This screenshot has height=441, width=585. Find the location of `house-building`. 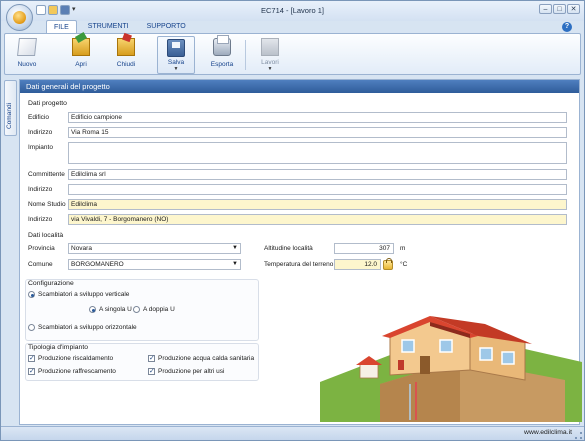

house-building is located at coordinates (457, 348).